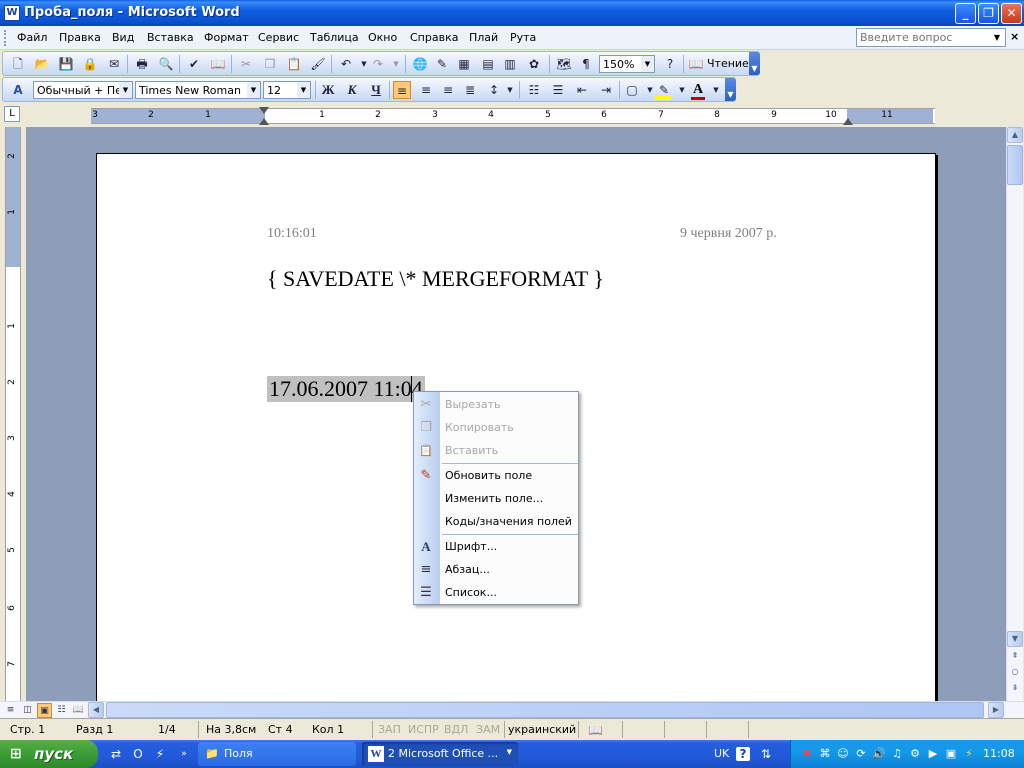  I want to click on paste-icon: 📋, so click(294, 64).